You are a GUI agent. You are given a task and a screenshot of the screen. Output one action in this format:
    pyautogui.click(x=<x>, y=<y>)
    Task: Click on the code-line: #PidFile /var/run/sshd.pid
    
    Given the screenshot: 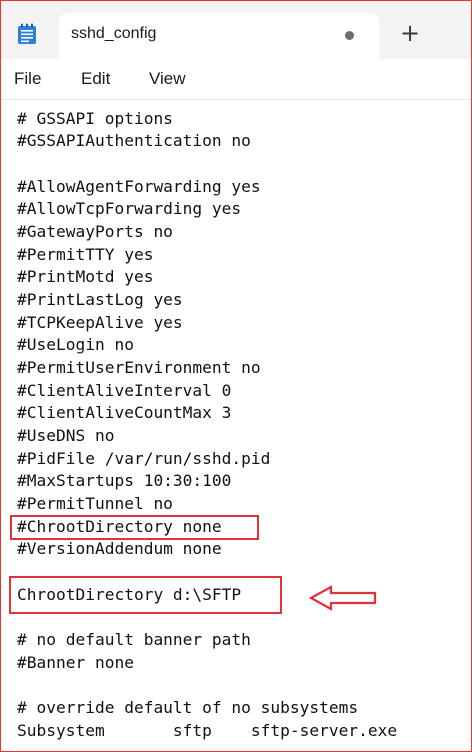 What is the action you would take?
    pyautogui.click(x=144, y=458)
    